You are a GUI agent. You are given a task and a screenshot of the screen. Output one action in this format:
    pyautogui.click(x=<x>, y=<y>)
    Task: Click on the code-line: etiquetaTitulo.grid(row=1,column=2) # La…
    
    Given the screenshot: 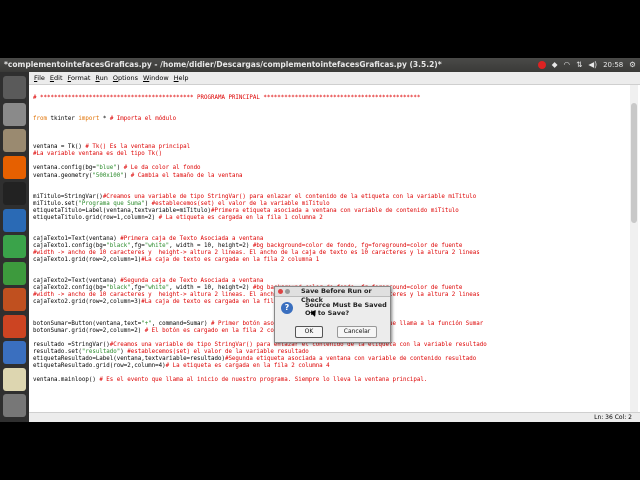 What is the action you would take?
    pyautogui.click(x=178, y=217)
    